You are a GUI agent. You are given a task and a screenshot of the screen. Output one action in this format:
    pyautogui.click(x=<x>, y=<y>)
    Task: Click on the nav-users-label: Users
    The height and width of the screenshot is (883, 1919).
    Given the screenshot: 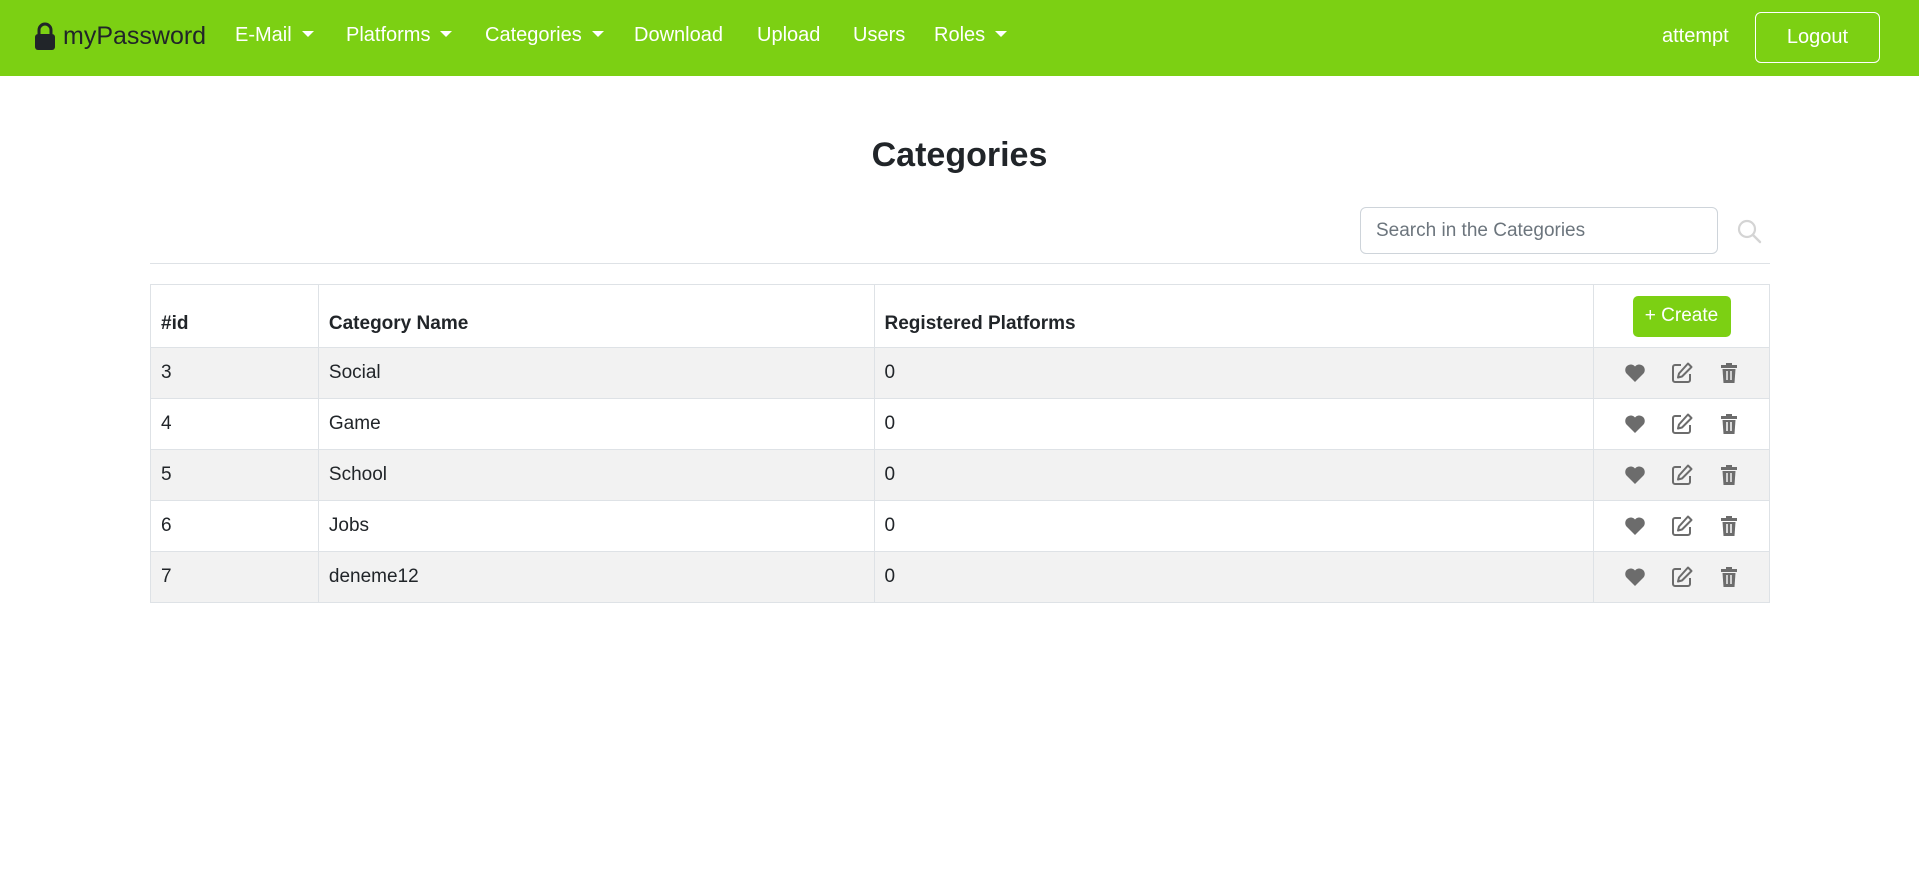 What is the action you would take?
    pyautogui.click(x=879, y=35)
    